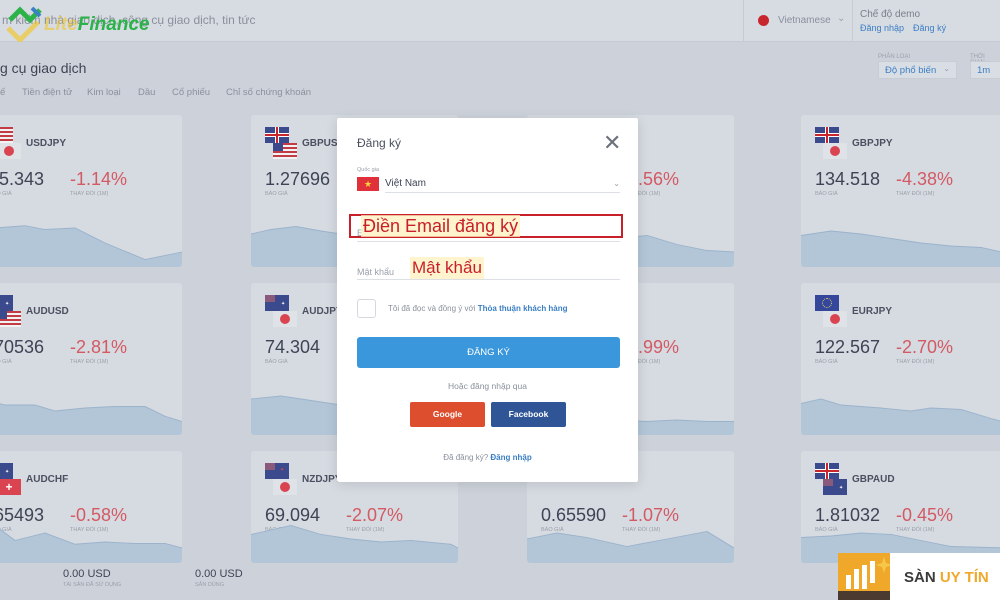 This screenshot has height=600, width=1000. What do you see at coordinates (366, 308) in the screenshot?
I see `agree-checkbox` at bounding box center [366, 308].